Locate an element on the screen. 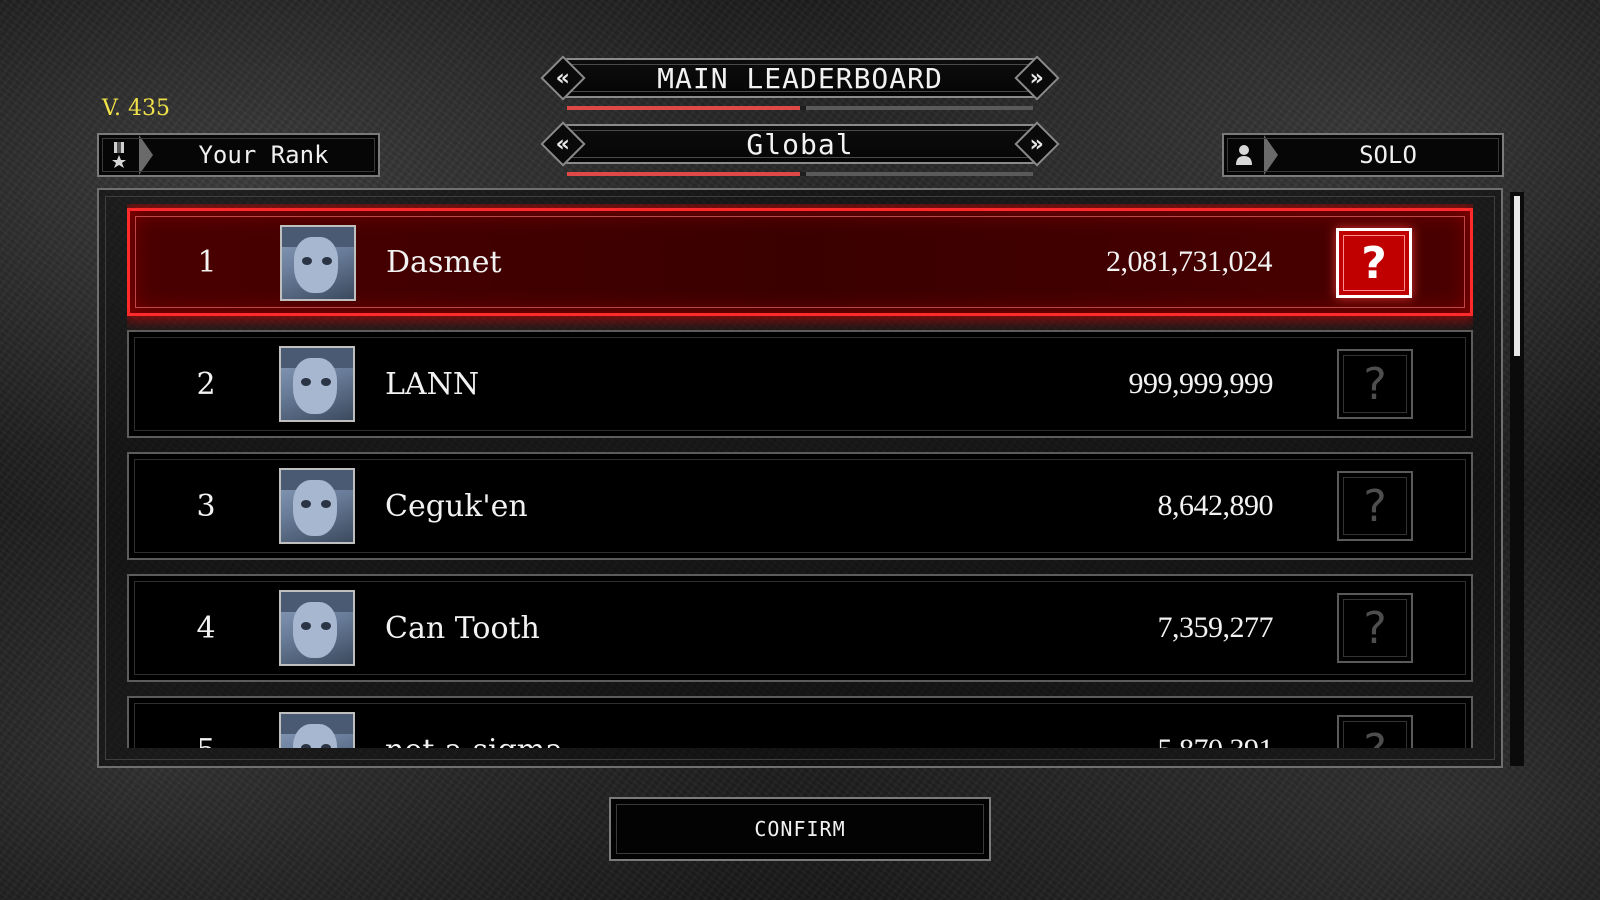 The width and height of the screenshot is (1600, 900). rank-number: 5 is located at coordinates (206, 723).